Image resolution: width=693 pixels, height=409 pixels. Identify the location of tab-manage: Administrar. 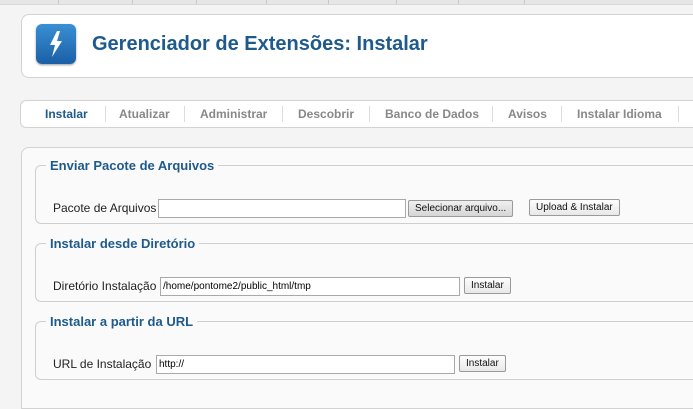
(233, 114).